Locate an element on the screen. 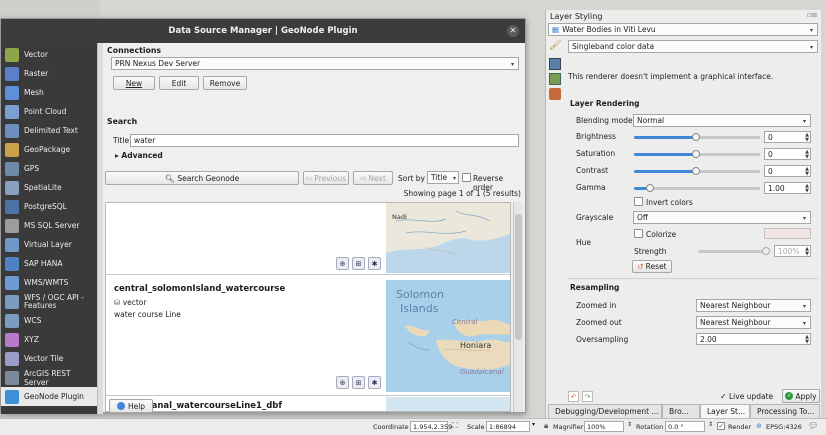 The image size is (826, 435). advanced-toggle: ▸ Advanced is located at coordinates (139, 155).